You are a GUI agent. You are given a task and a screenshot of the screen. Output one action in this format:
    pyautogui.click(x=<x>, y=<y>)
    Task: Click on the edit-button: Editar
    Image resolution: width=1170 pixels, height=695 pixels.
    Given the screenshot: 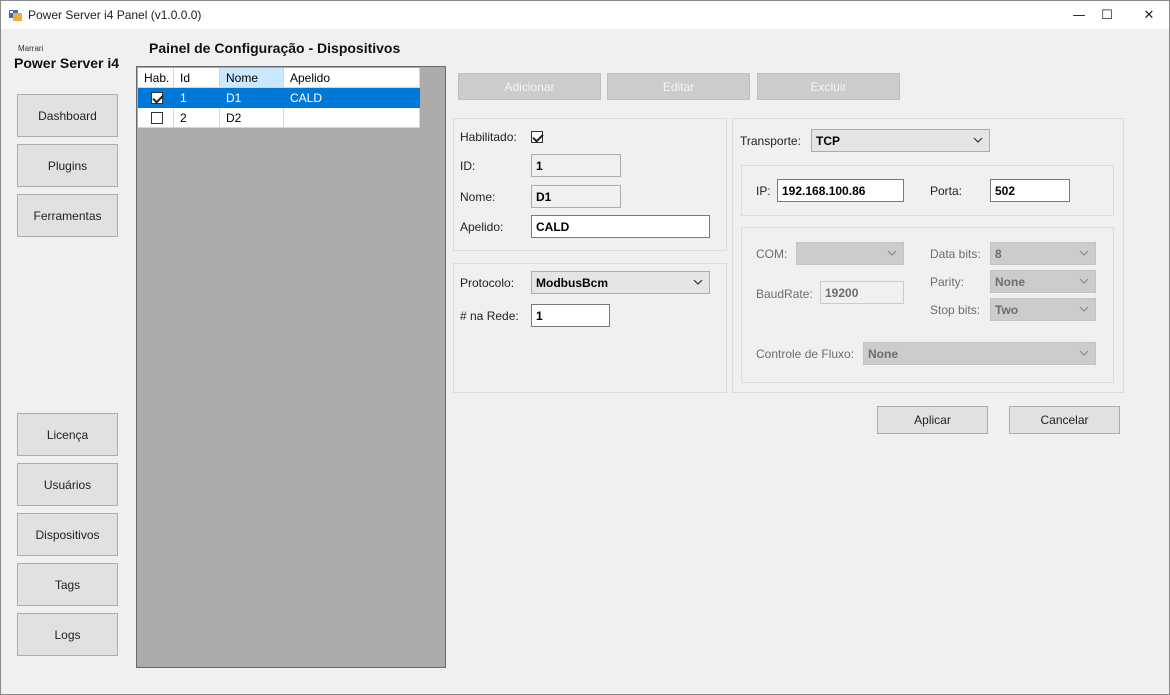 What is the action you would take?
    pyautogui.click(x=678, y=86)
    